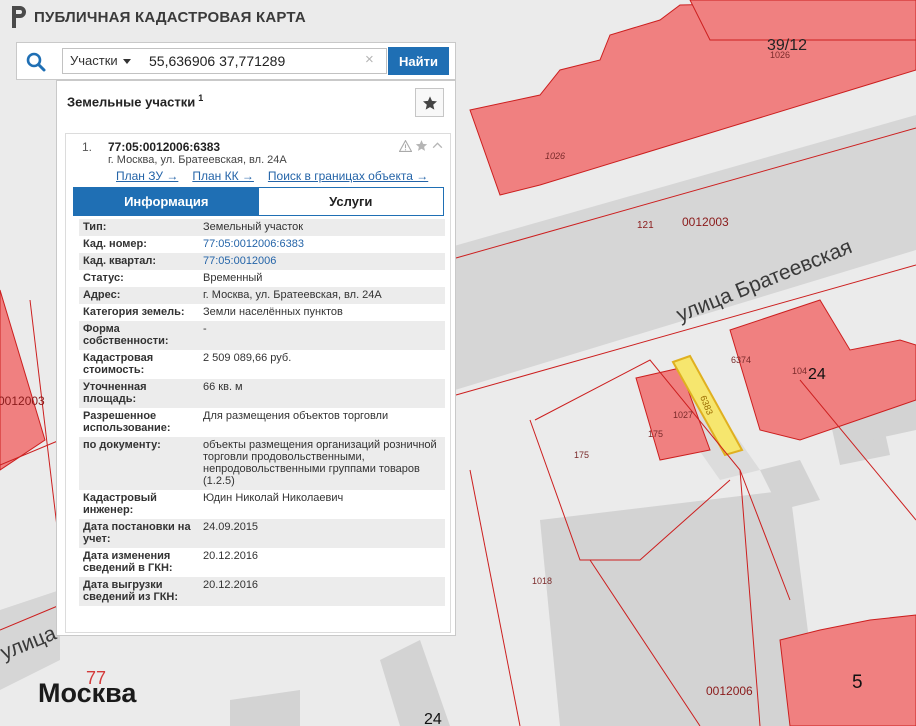  What do you see at coordinates (233, 278) in the screenshot?
I see `info-value-status: Временный` at bounding box center [233, 278].